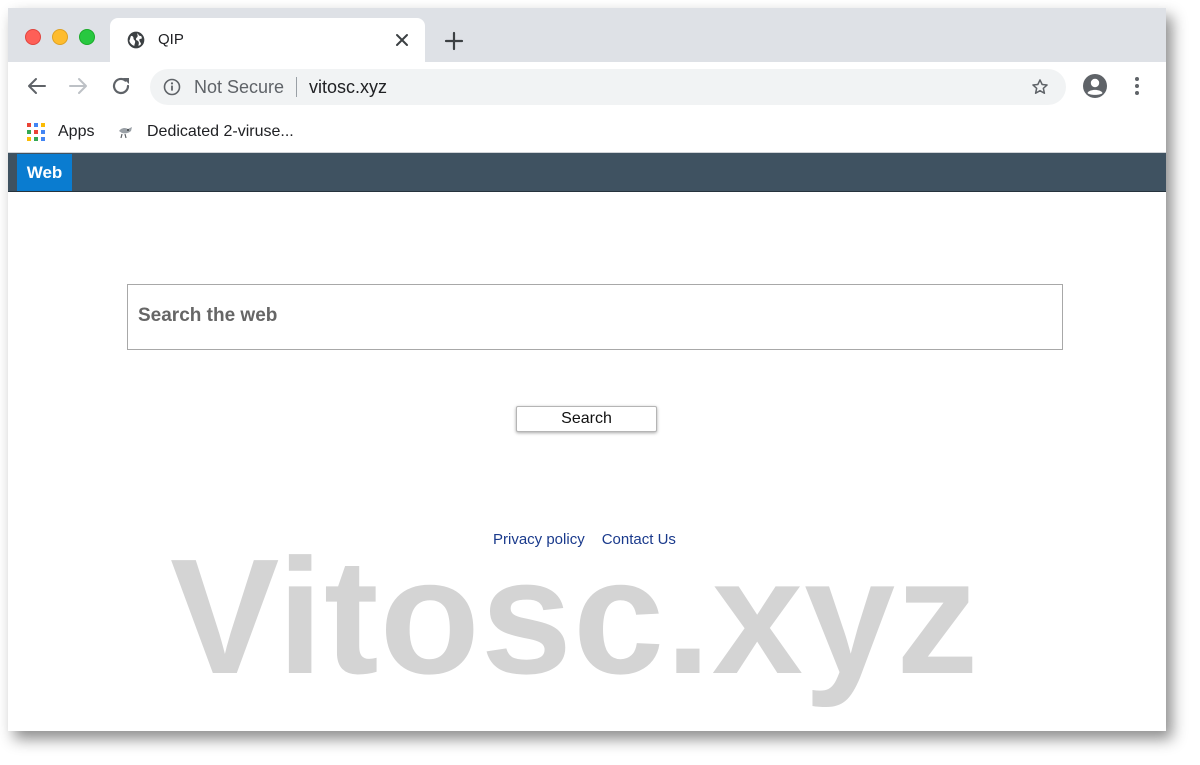 Image resolution: width=1200 pixels, height=765 pixels. What do you see at coordinates (587, 172) in the screenshot?
I see `site-nav-bar: Web` at bounding box center [587, 172].